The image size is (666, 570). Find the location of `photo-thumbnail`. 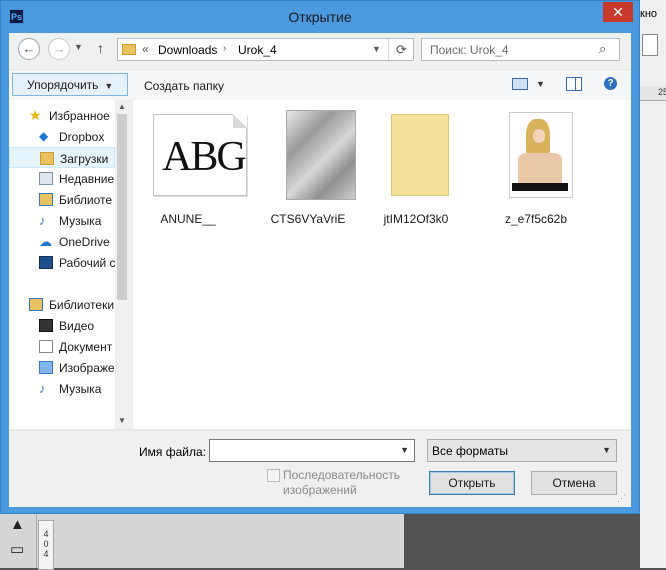

photo-thumbnail is located at coordinates (541, 155).